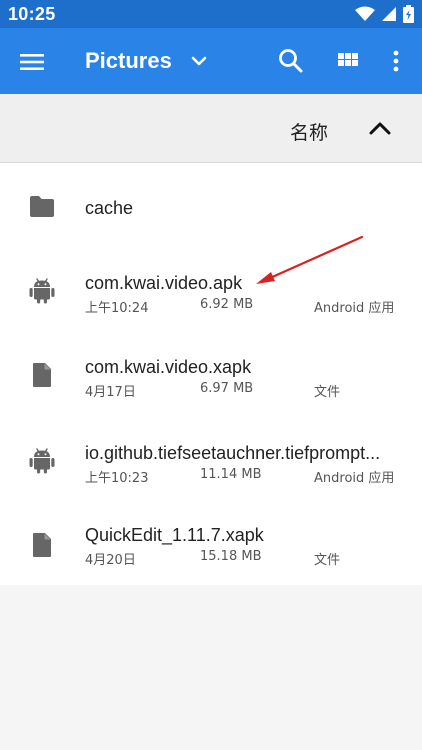 The height and width of the screenshot is (750, 422). What do you see at coordinates (110, 560) in the screenshot?
I see `file-date: 4月20日` at bounding box center [110, 560].